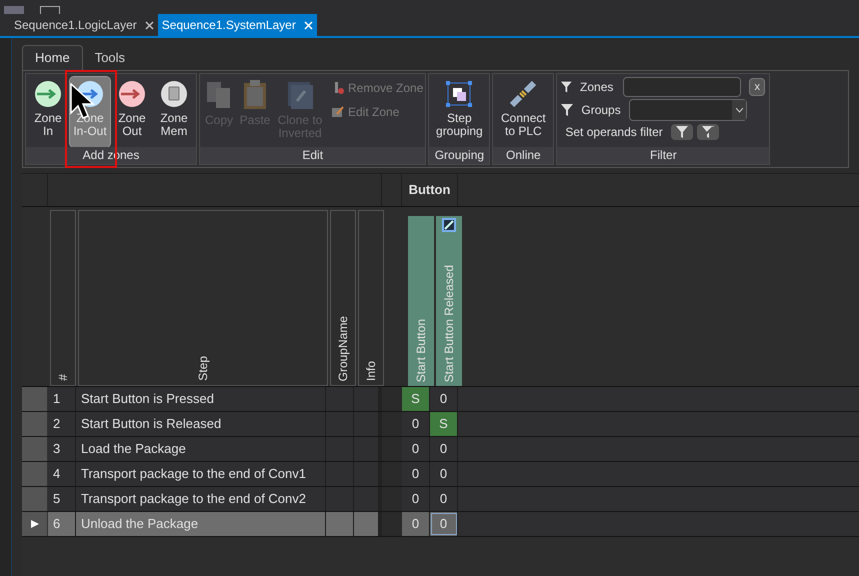 The width and height of the screenshot is (859, 576). I want to click on column-group-header: Button, so click(430, 190).